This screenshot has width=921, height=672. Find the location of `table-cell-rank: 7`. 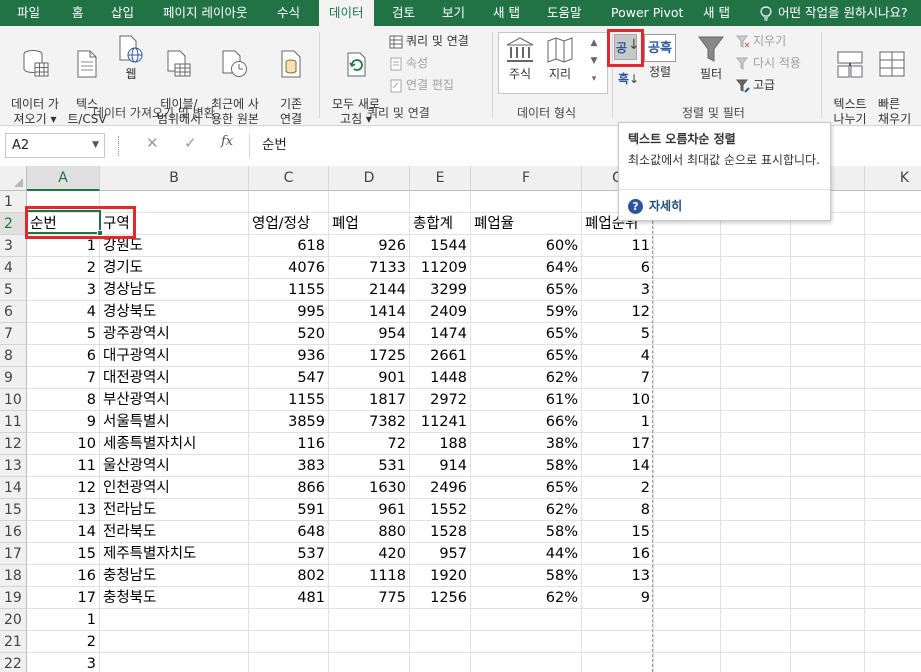

table-cell-rank: 7 is located at coordinates (618, 378).